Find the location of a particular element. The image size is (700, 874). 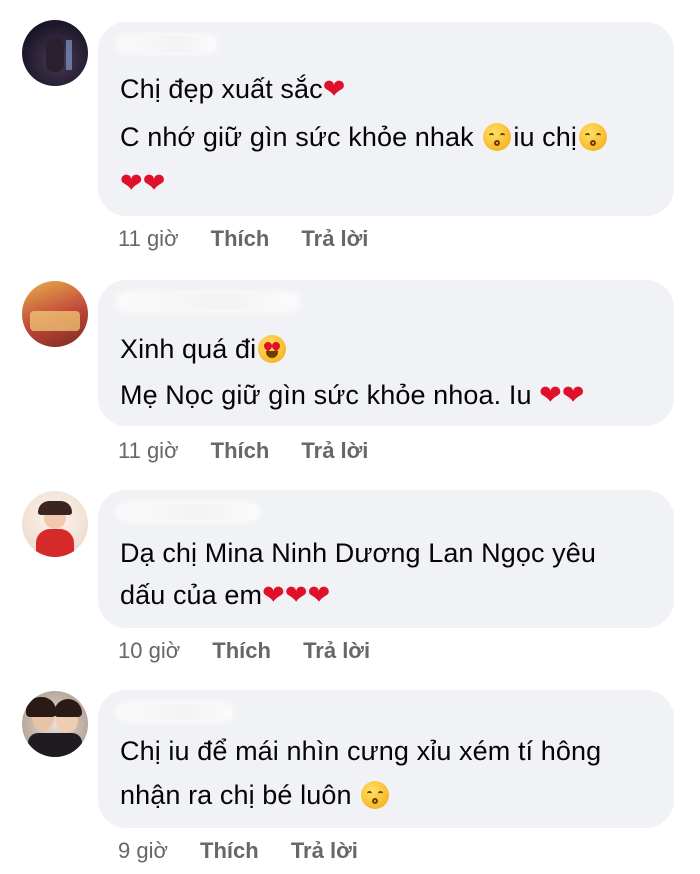

comment-text-line: C nhớ giữ gìn sức khỏe nhak iu chị is located at coordinates (364, 137).